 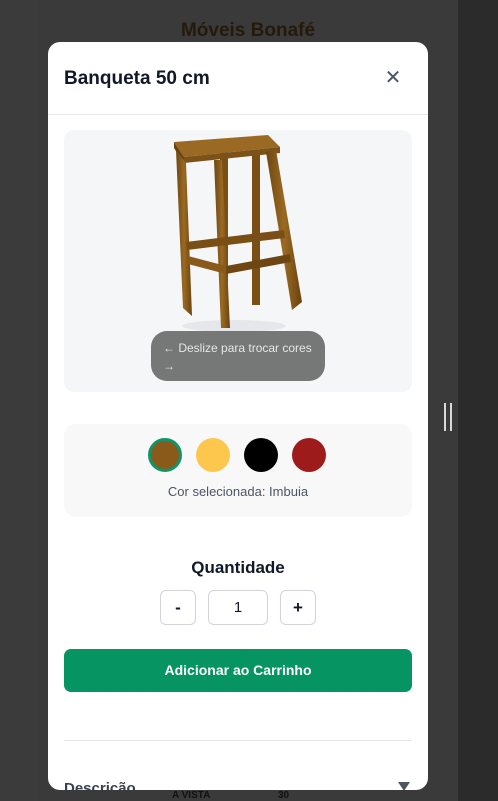 I want to click on quantity-title: Quantidade, so click(x=238, y=567).